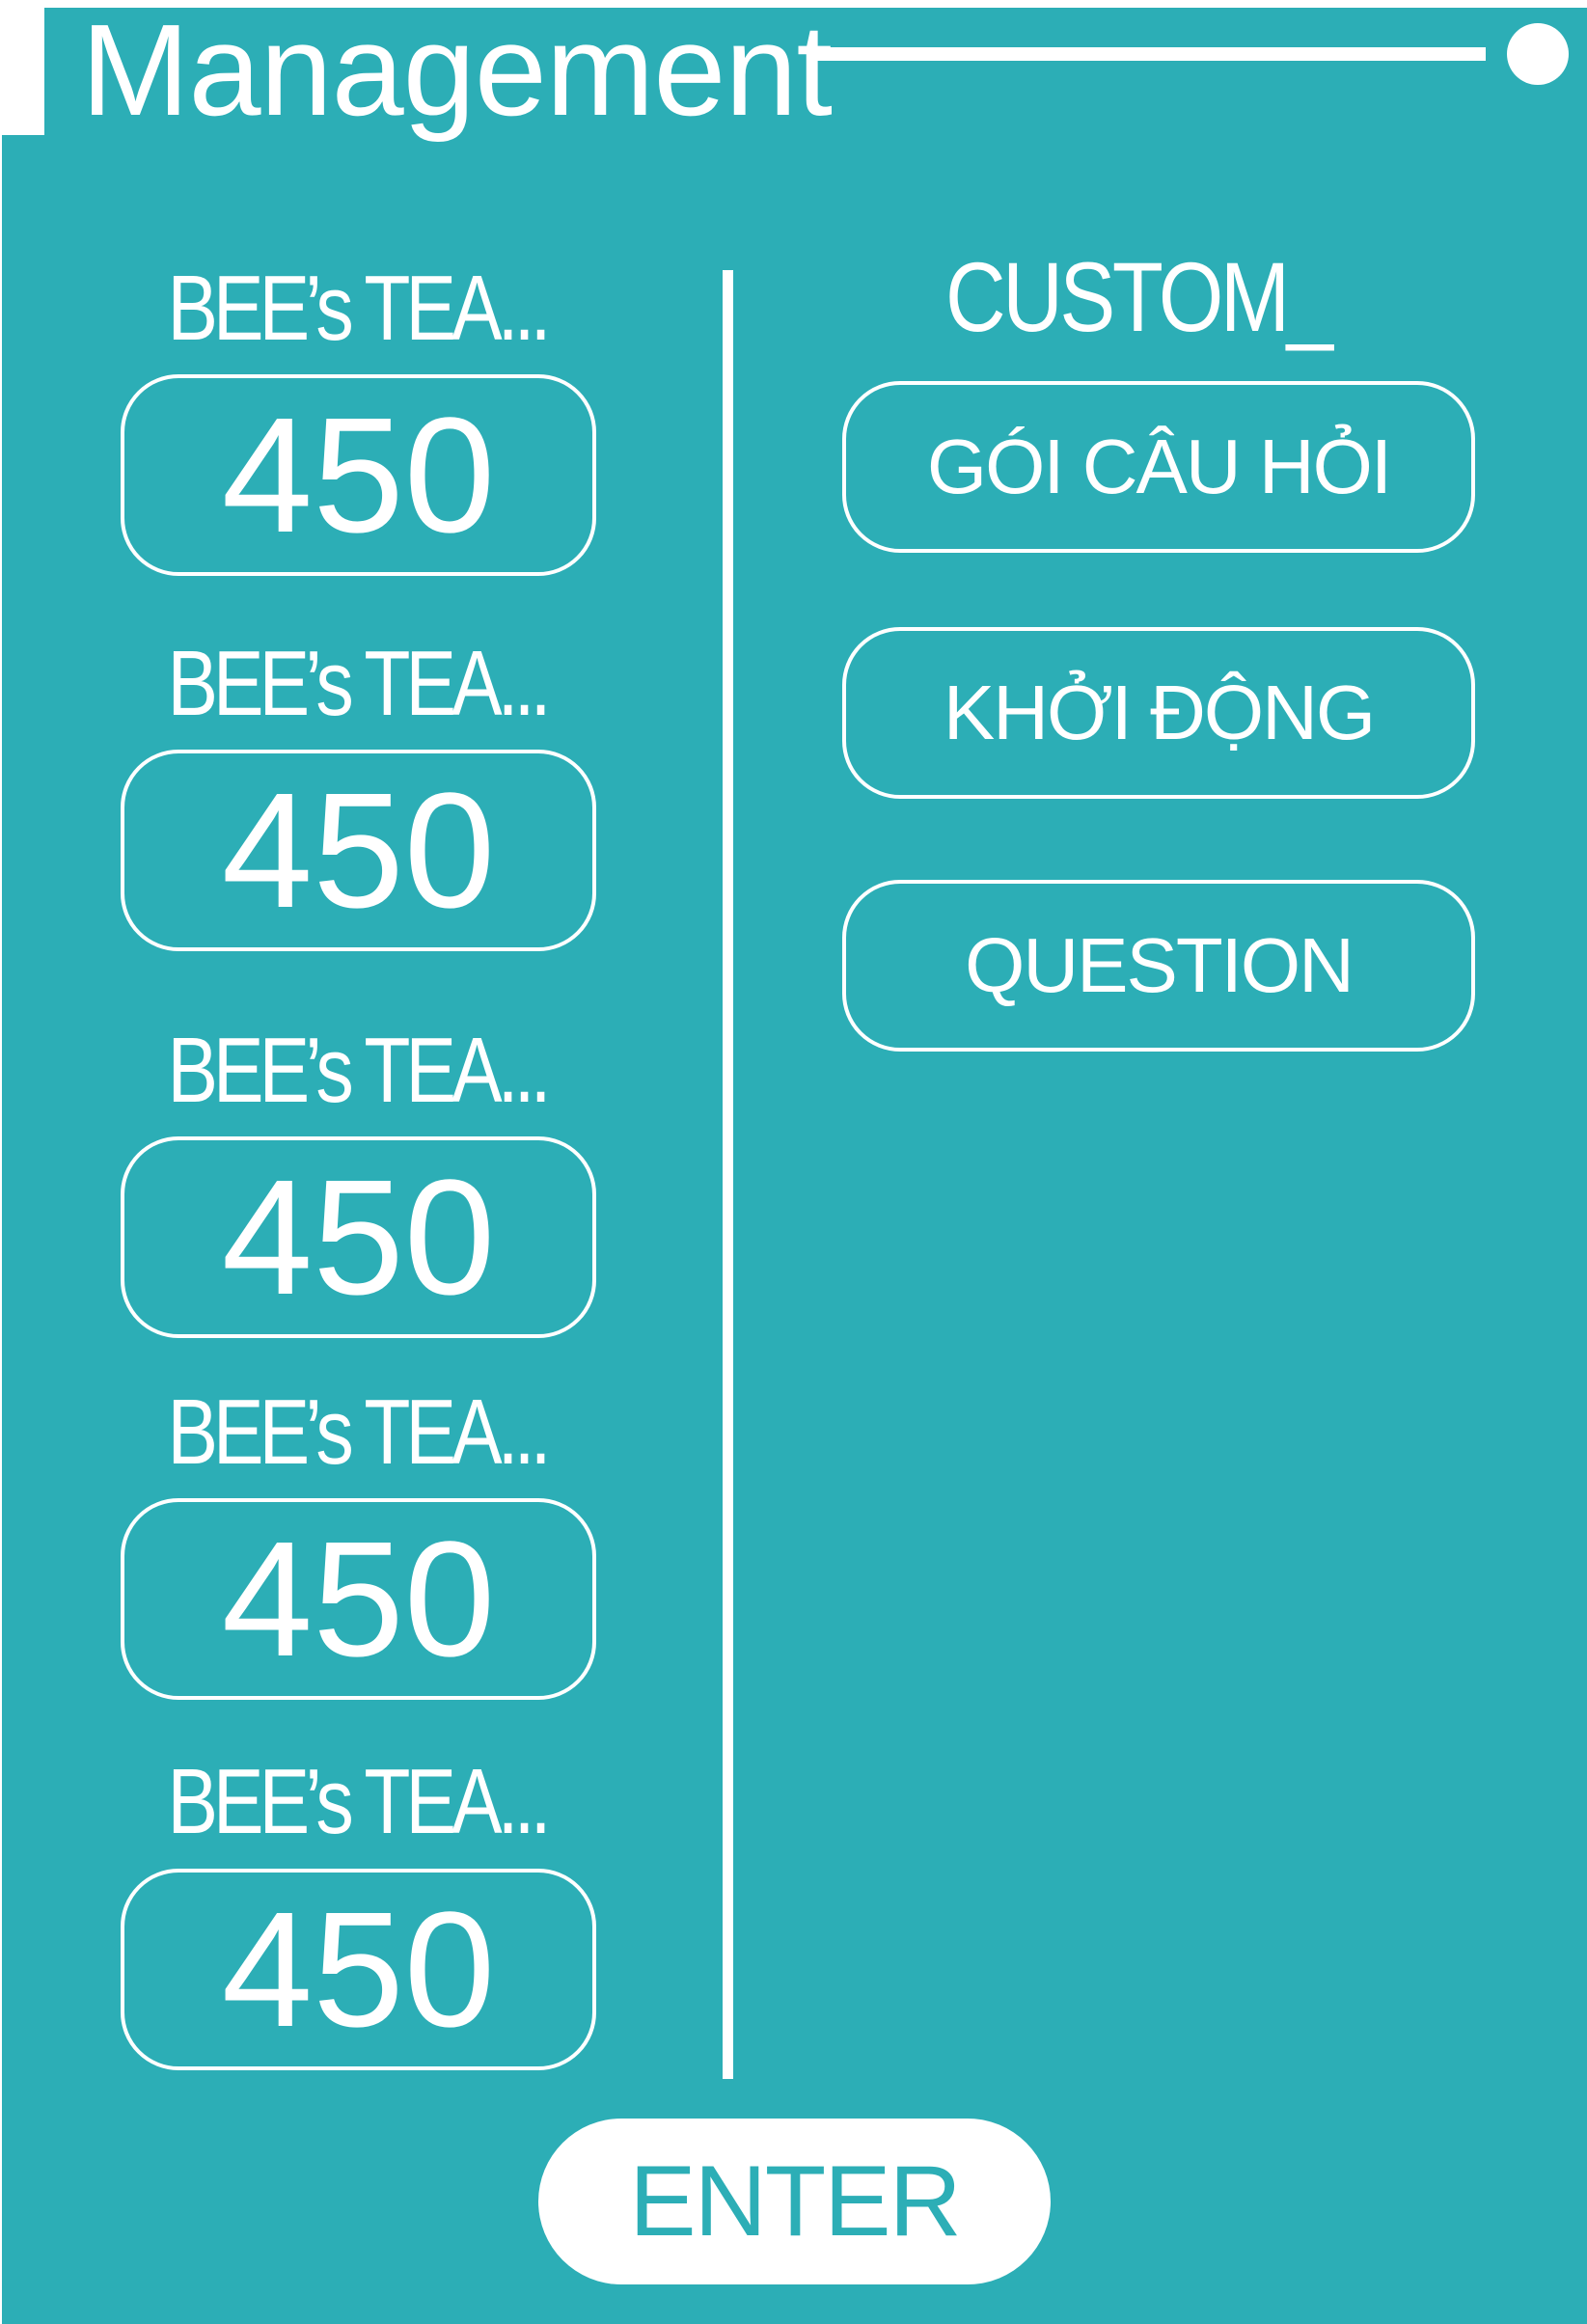 The width and height of the screenshot is (1587, 2324). I want to click on question-button: QUESTION, so click(1158, 966).